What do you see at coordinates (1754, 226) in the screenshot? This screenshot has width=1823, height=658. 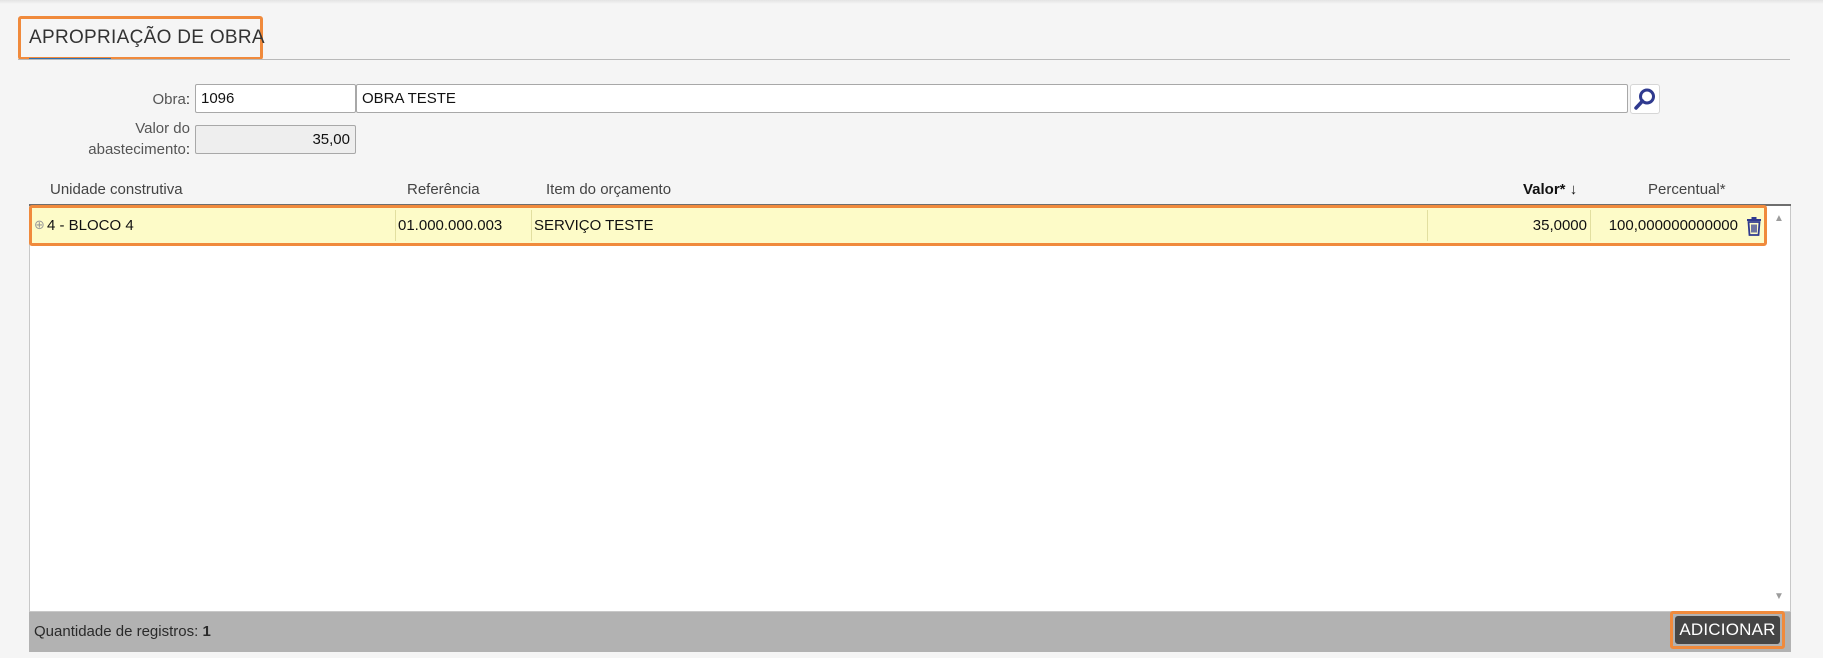 I see `trash-icon` at bounding box center [1754, 226].